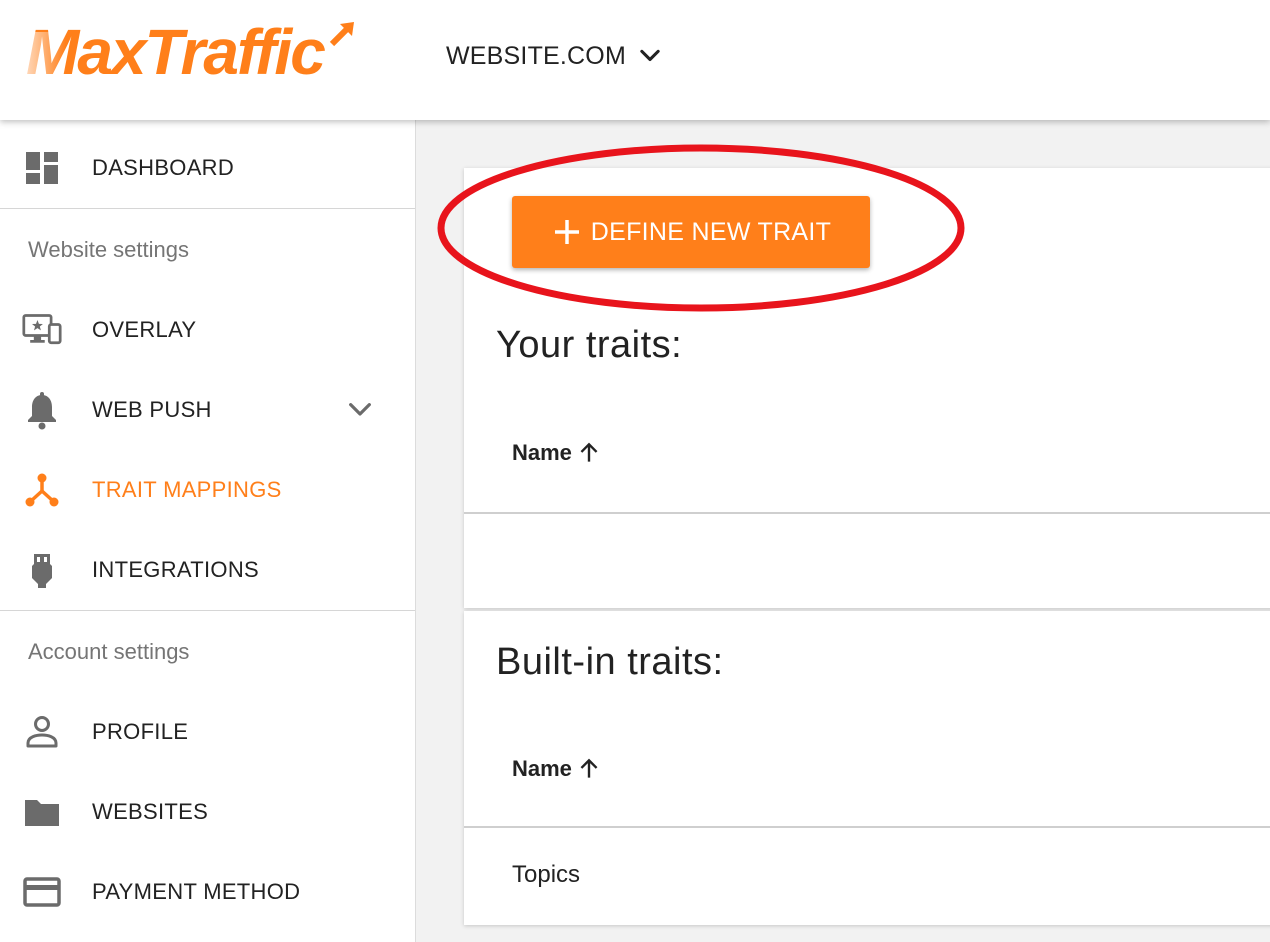 The image size is (1270, 942). What do you see at coordinates (566, 232) in the screenshot?
I see `plus-icon` at bounding box center [566, 232].